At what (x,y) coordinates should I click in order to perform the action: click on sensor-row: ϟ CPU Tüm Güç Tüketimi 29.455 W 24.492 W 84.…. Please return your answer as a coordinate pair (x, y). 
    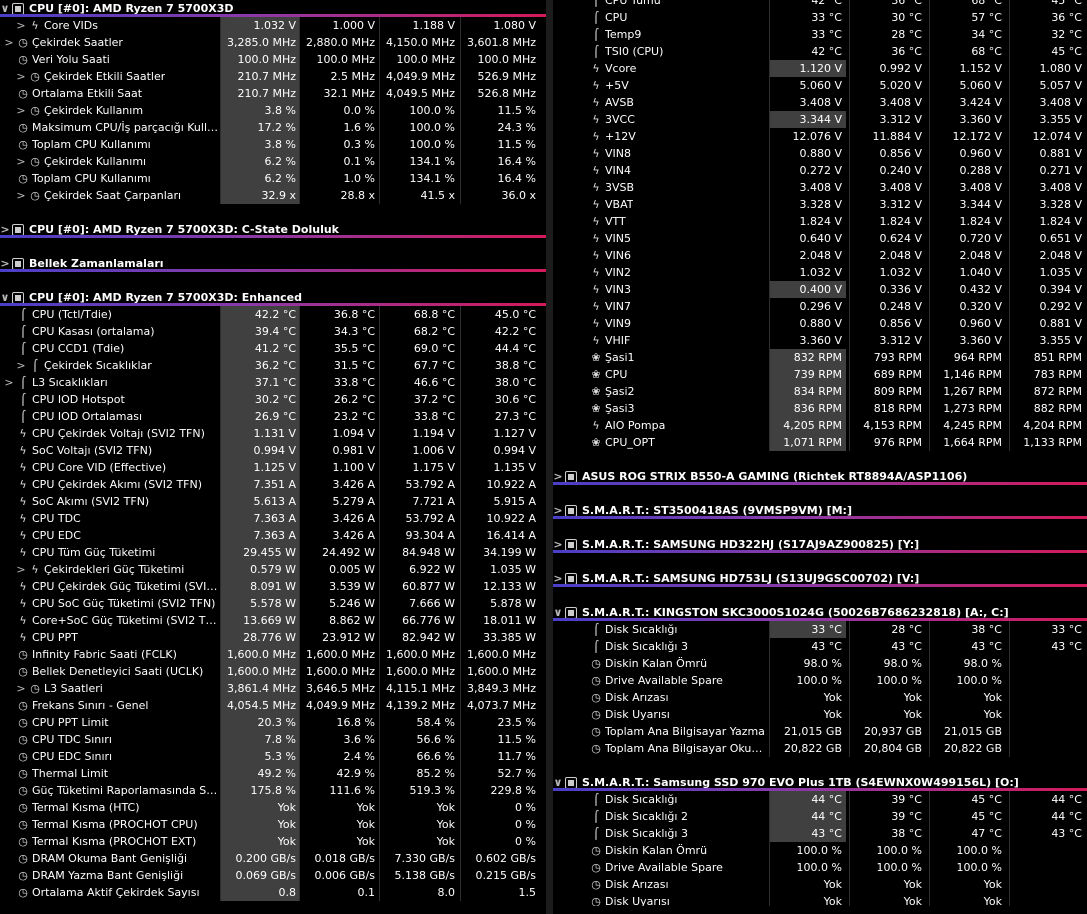
    Looking at the image, I should click on (273, 552).